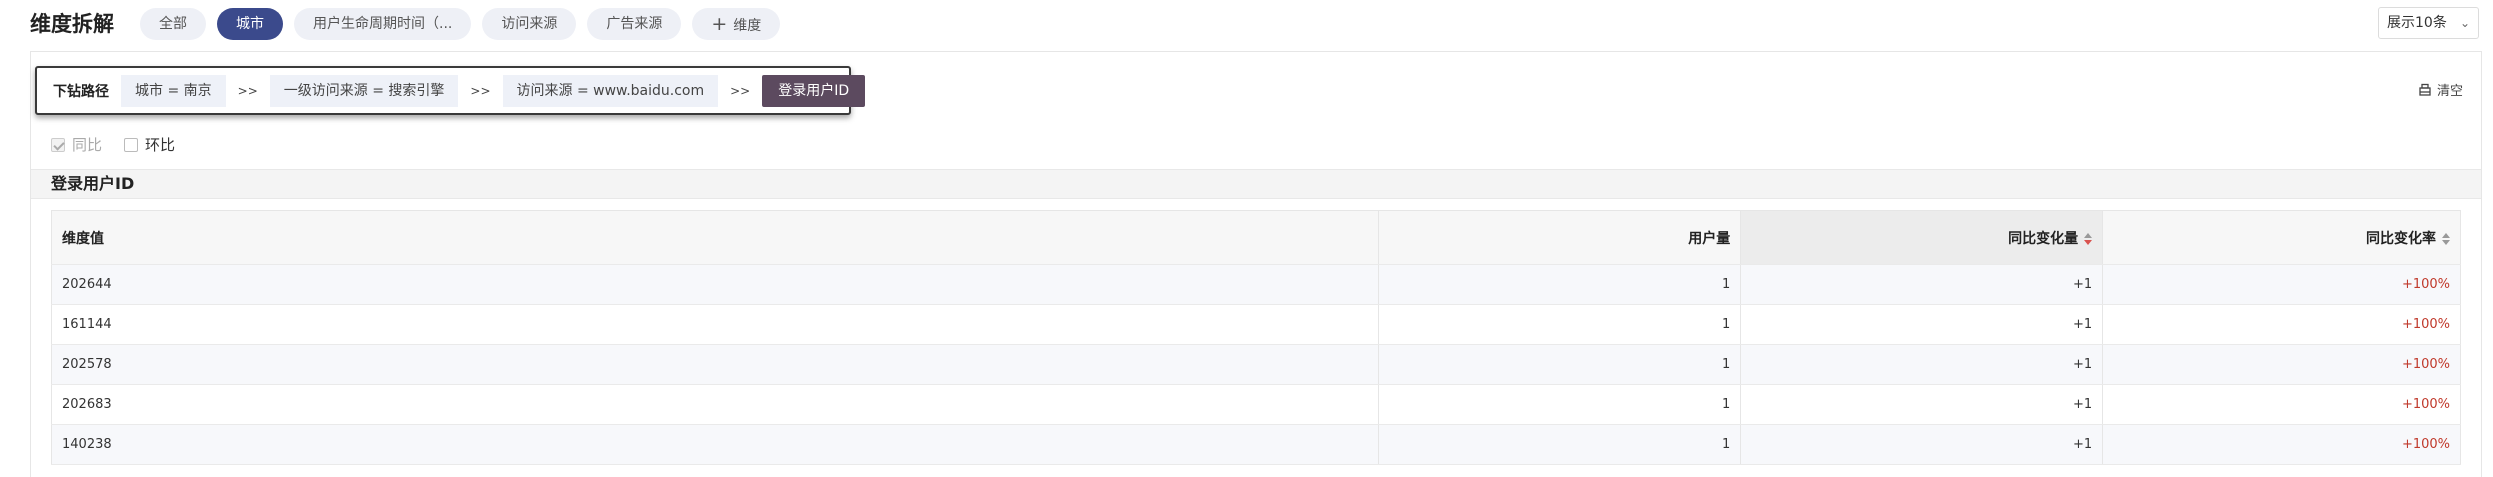 This screenshot has width=2493, height=477. I want to click on table-row: 202683 1 +1 +100%, so click(1255, 404).